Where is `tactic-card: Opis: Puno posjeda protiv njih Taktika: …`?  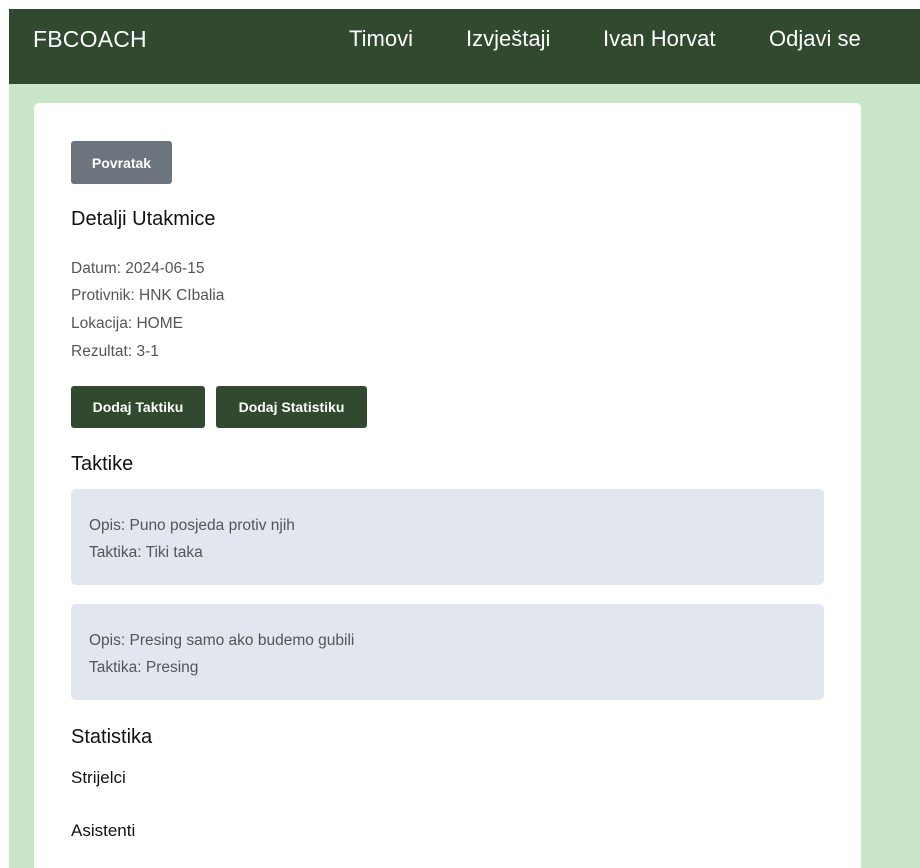 tactic-card: Opis: Puno posjeda protiv njih Taktika: … is located at coordinates (447, 537).